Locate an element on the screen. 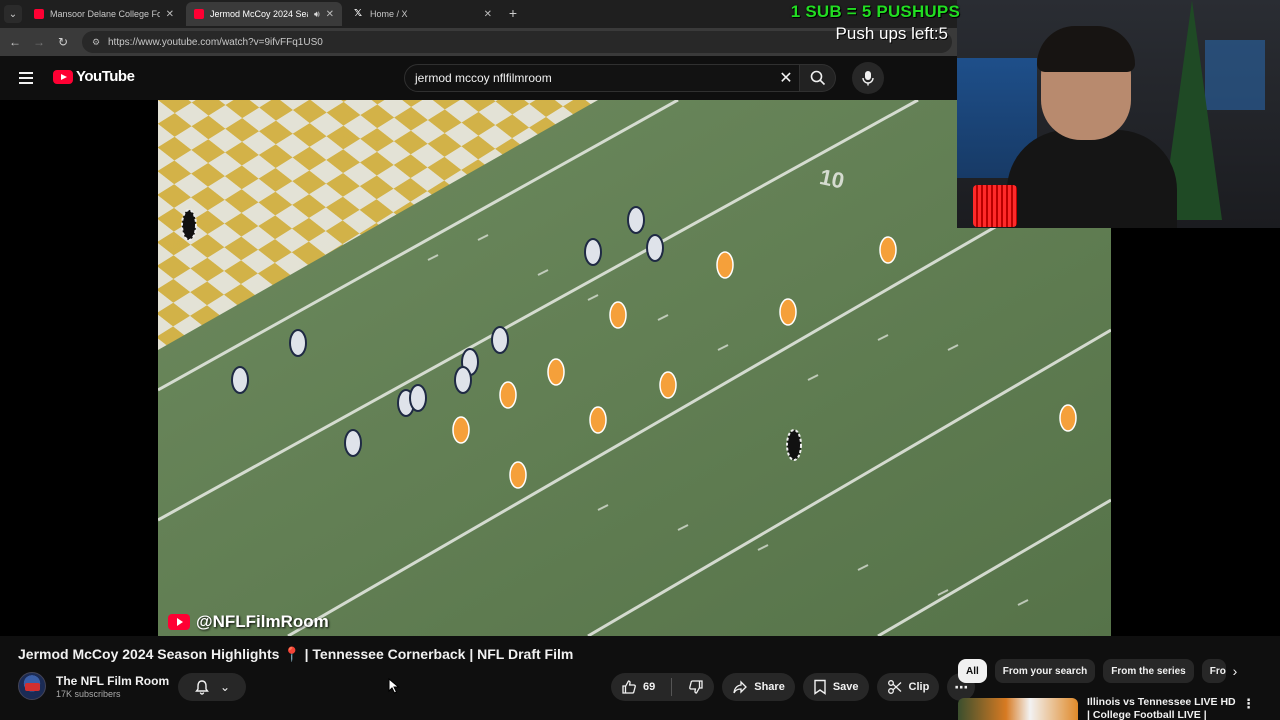 The width and height of the screenshot is (1280, 720). dislike-button is located at coordinates (696, 687).